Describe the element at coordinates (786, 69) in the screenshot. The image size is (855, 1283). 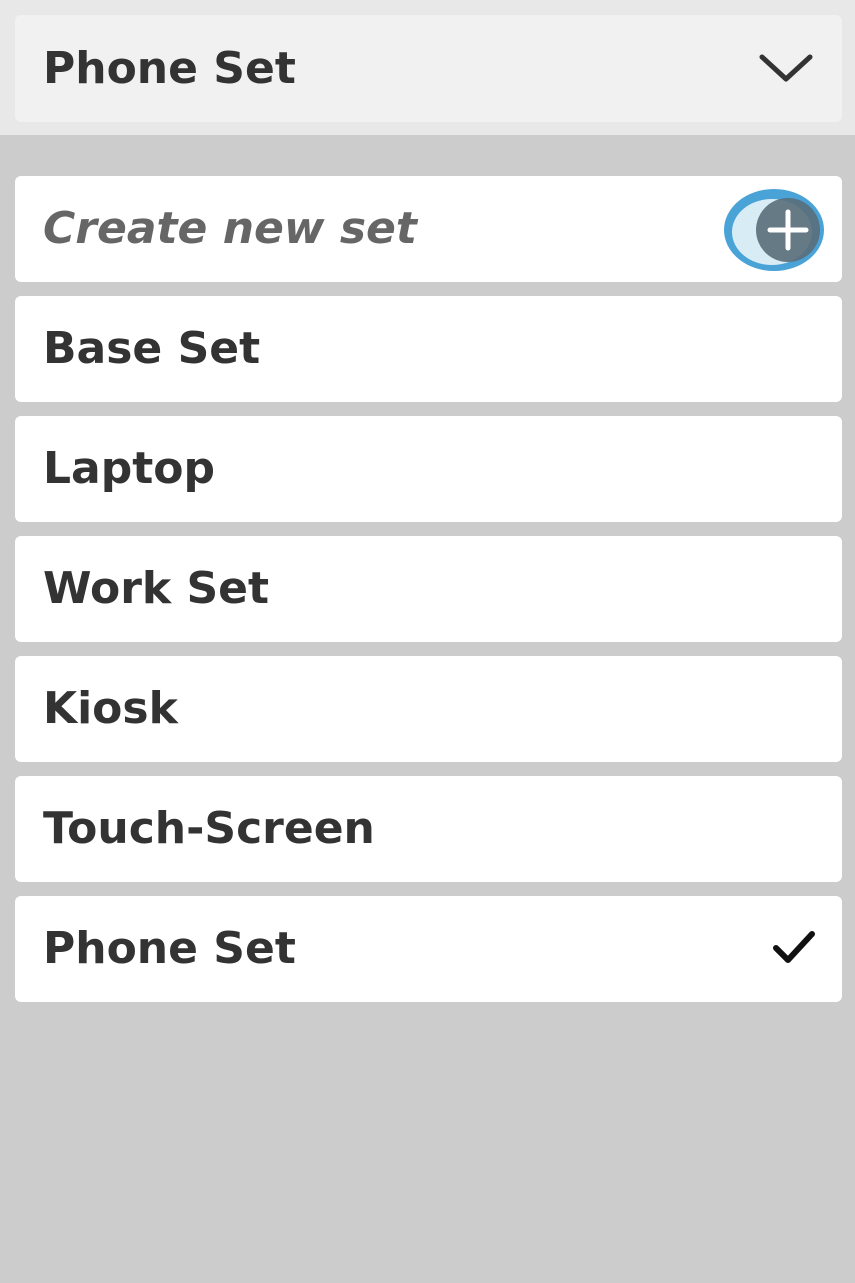
I see `chevron-down-icon` at that location.